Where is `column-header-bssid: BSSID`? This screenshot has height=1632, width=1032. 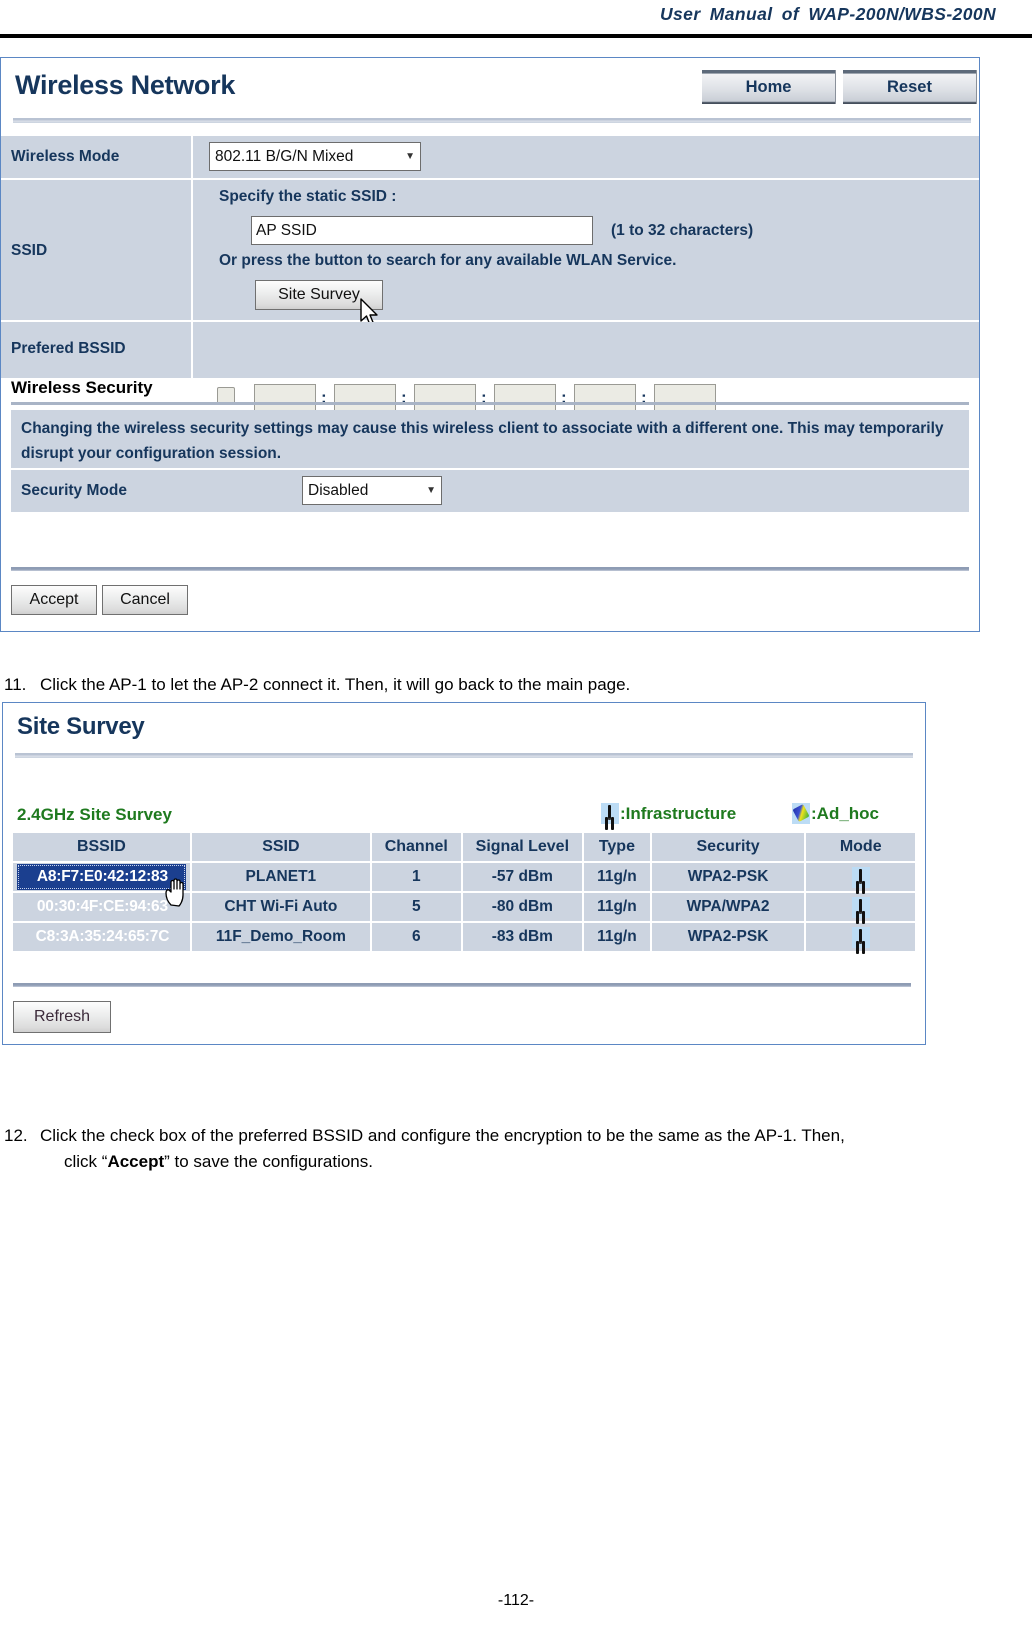 column-header-bssid: BSSID is located at coordinates (101, 847).